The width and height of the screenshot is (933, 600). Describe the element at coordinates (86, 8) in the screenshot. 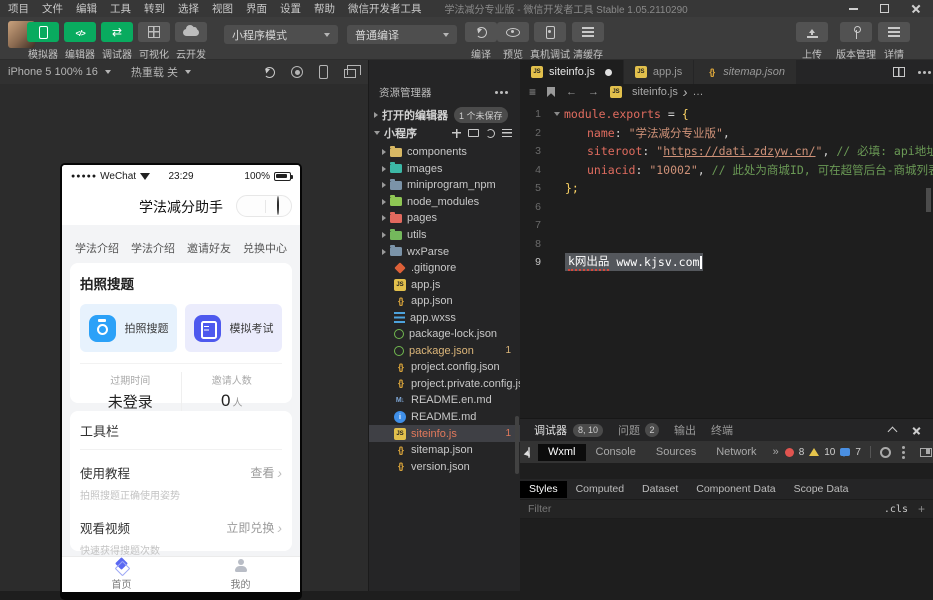

I see `menu-edit: 编辑` at that location.